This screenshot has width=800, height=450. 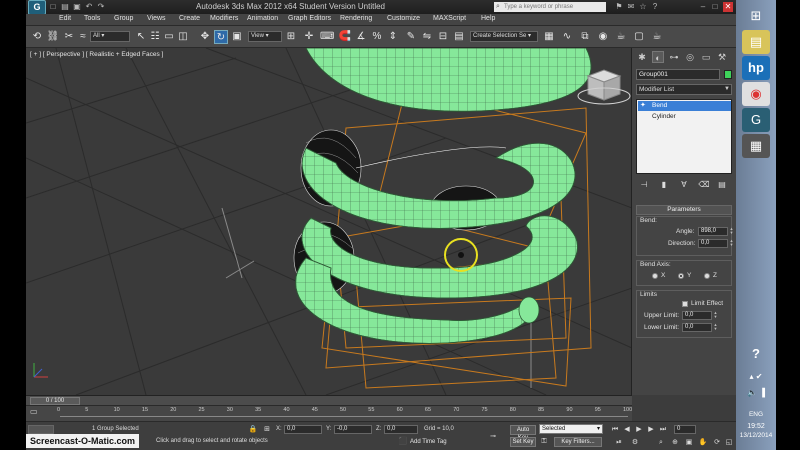 I want to click on angle-snap-icon: ∡, so click(x=361, y=37).